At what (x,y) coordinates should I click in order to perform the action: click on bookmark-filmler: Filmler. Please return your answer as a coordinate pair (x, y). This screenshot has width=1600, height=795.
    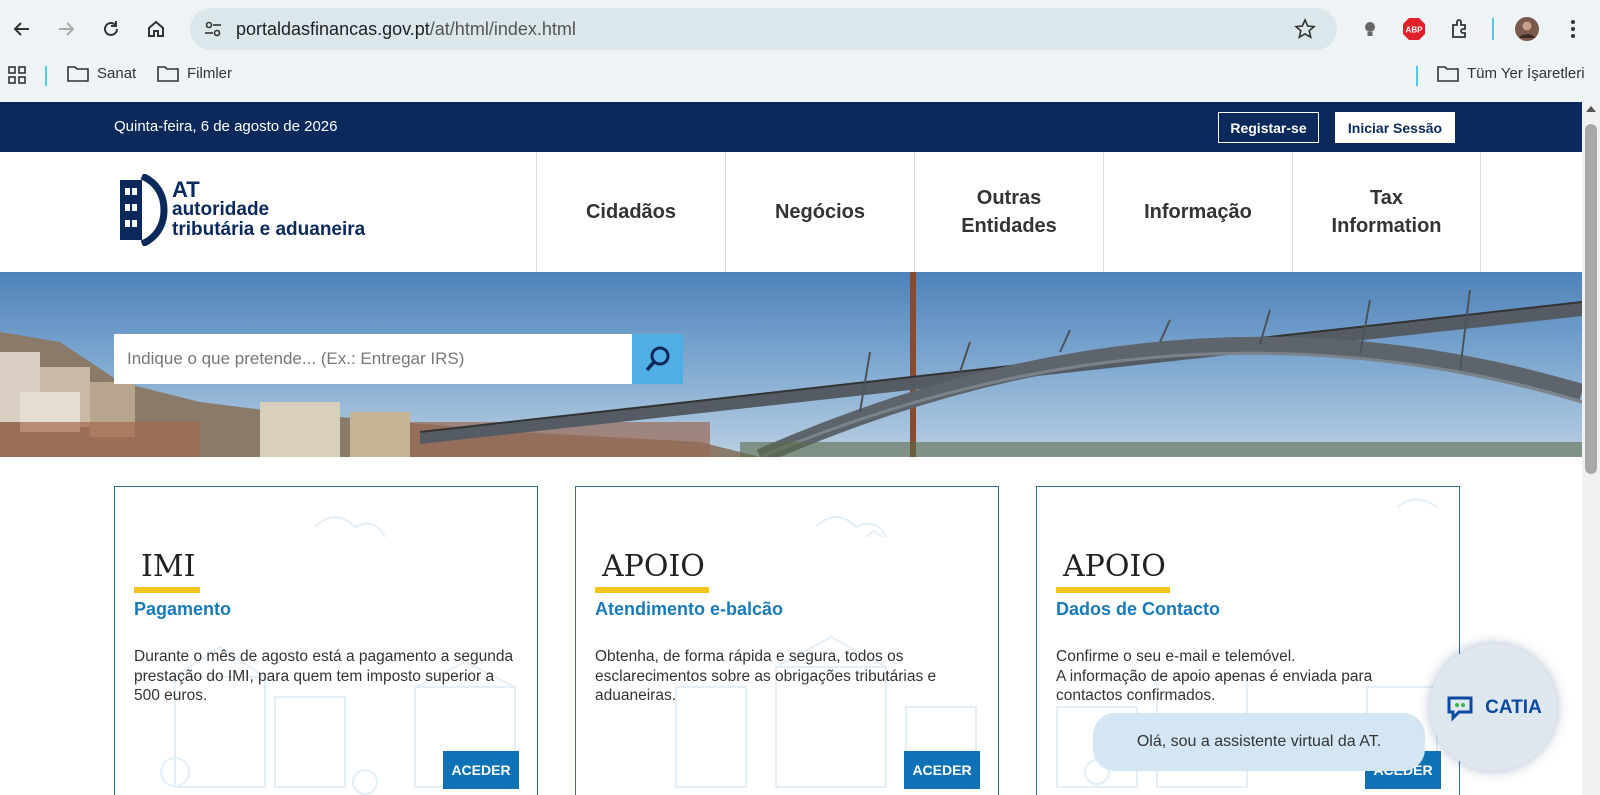
    Looking at the image, I should click on (194, 73).